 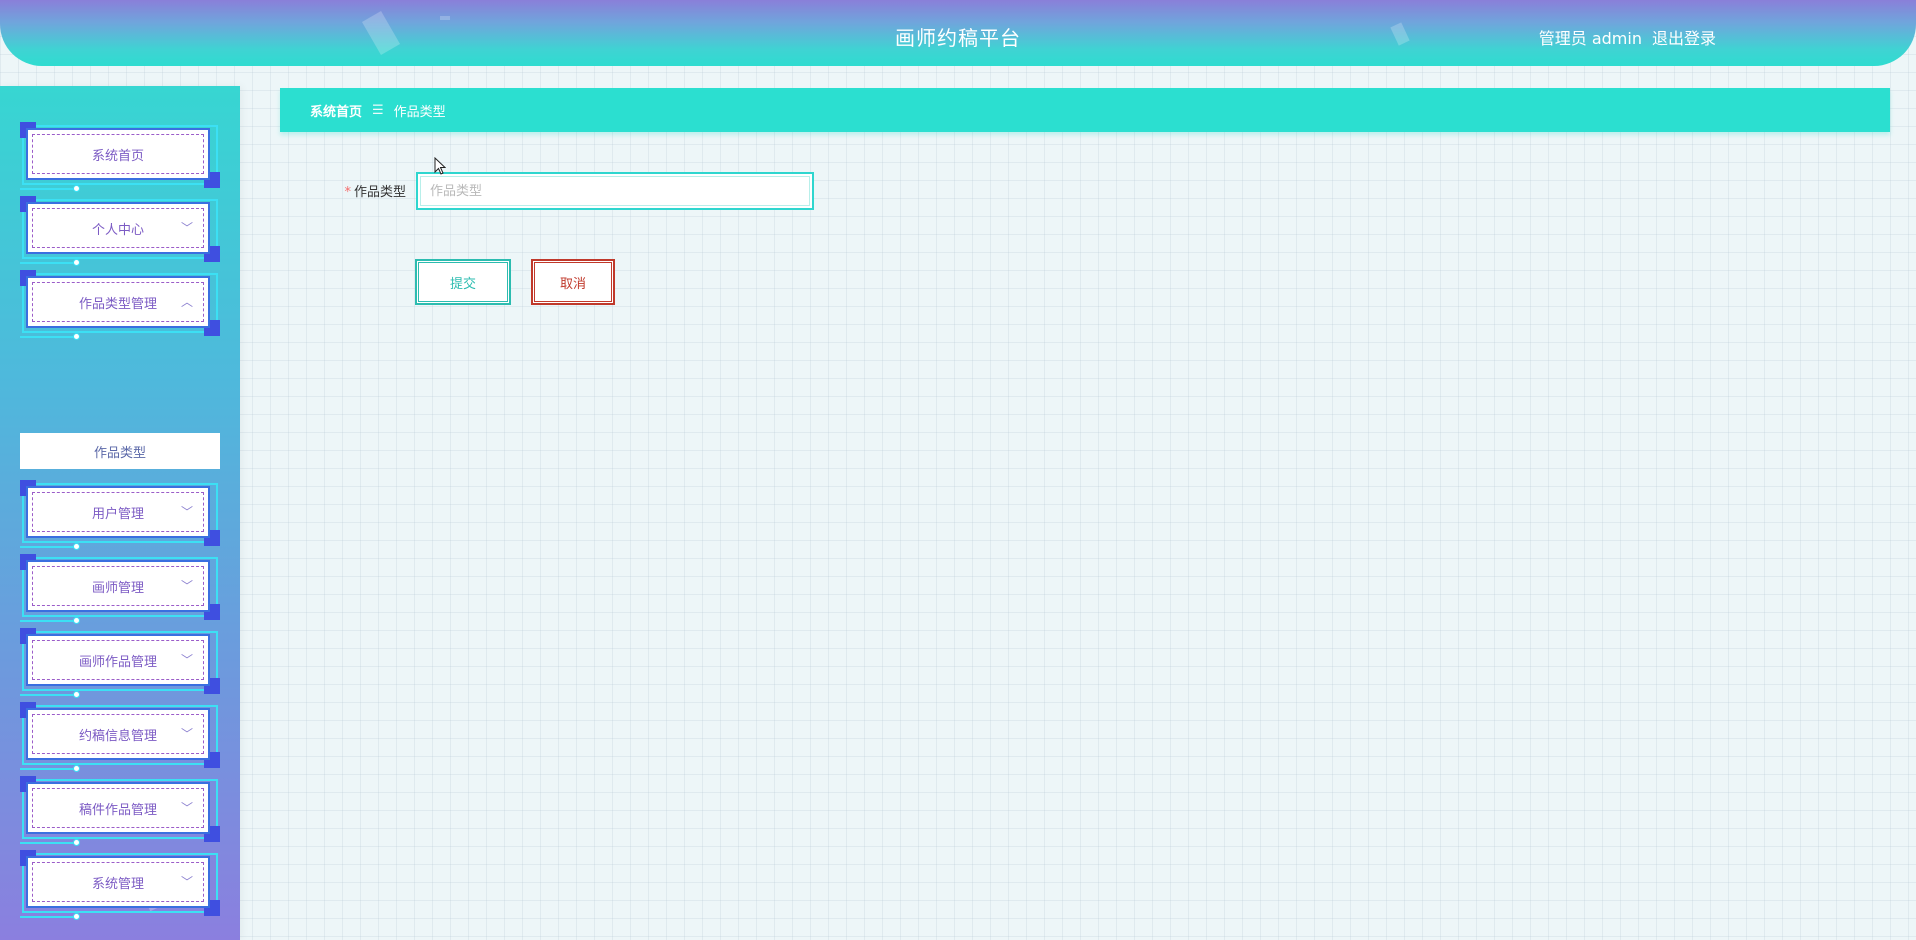 I want to click on work-type-input, so click(x=615, y=191).